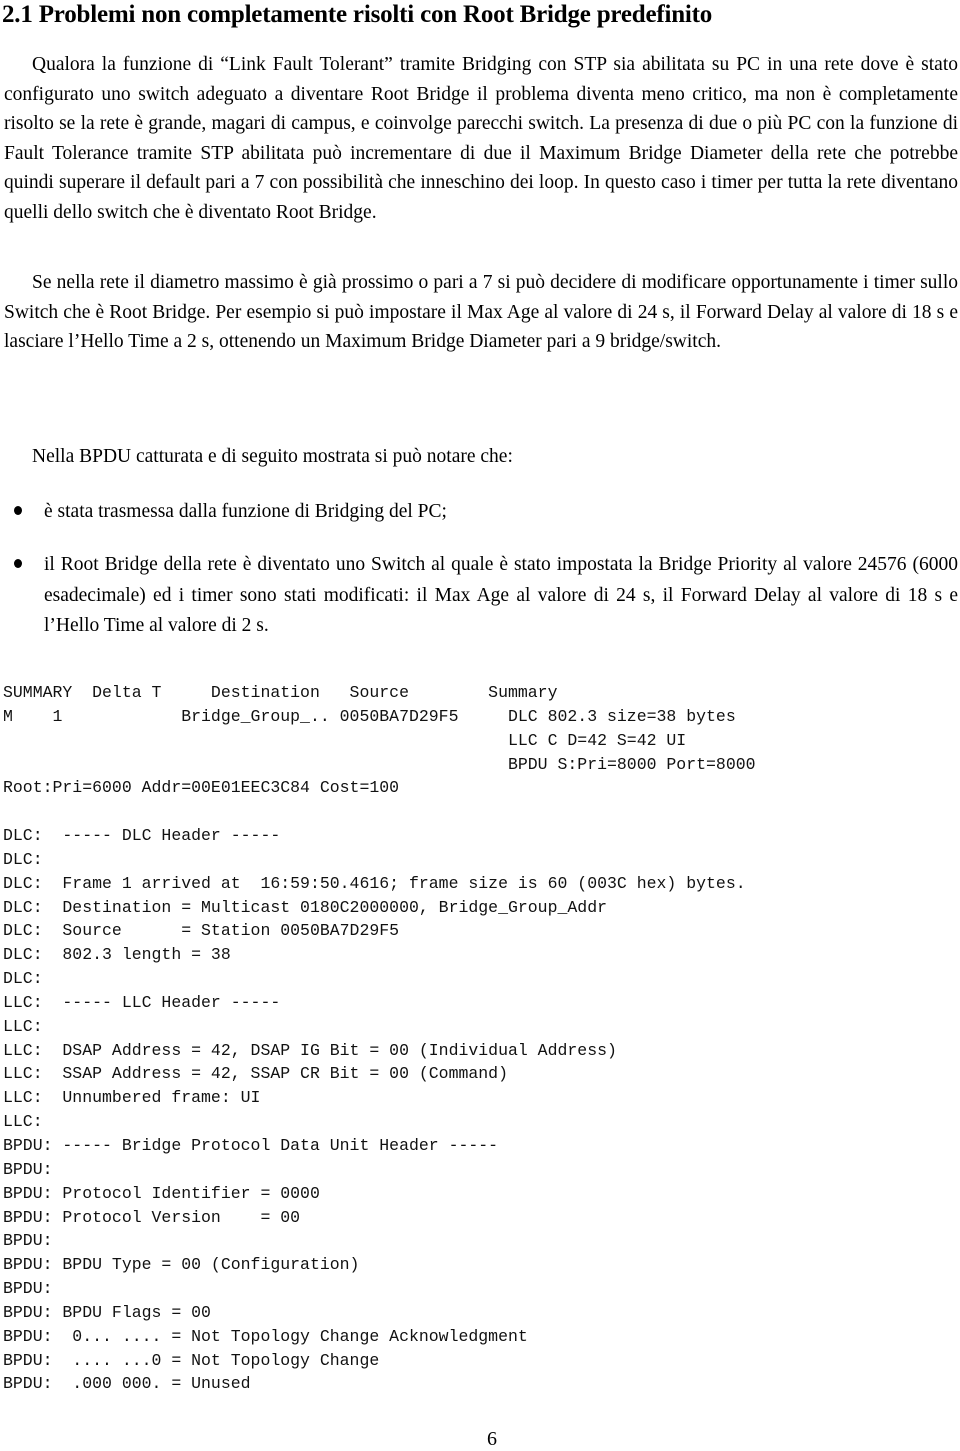  What do you see at coordinates (142, 835) in the screenshot?
I see `capture-detail-line: DLC: ----- DLC Header -----` at bounding box center [142, 835].